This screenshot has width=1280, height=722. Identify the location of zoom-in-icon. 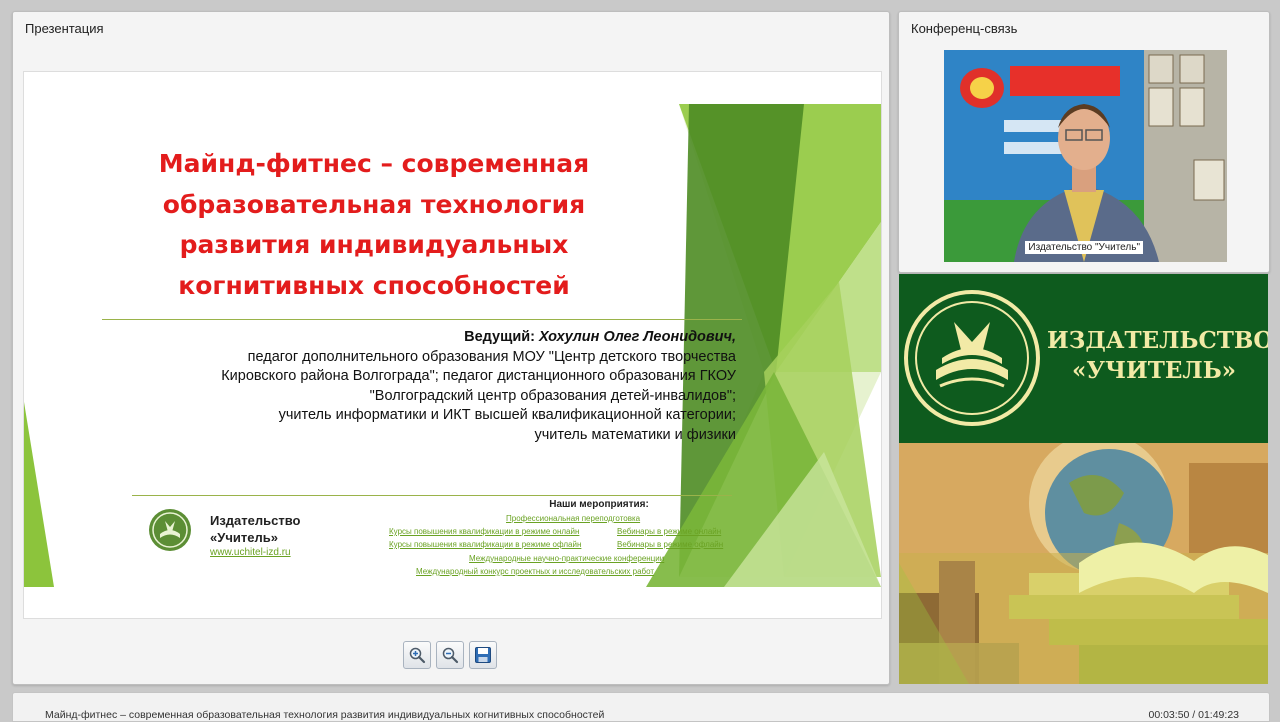
(417, 655).